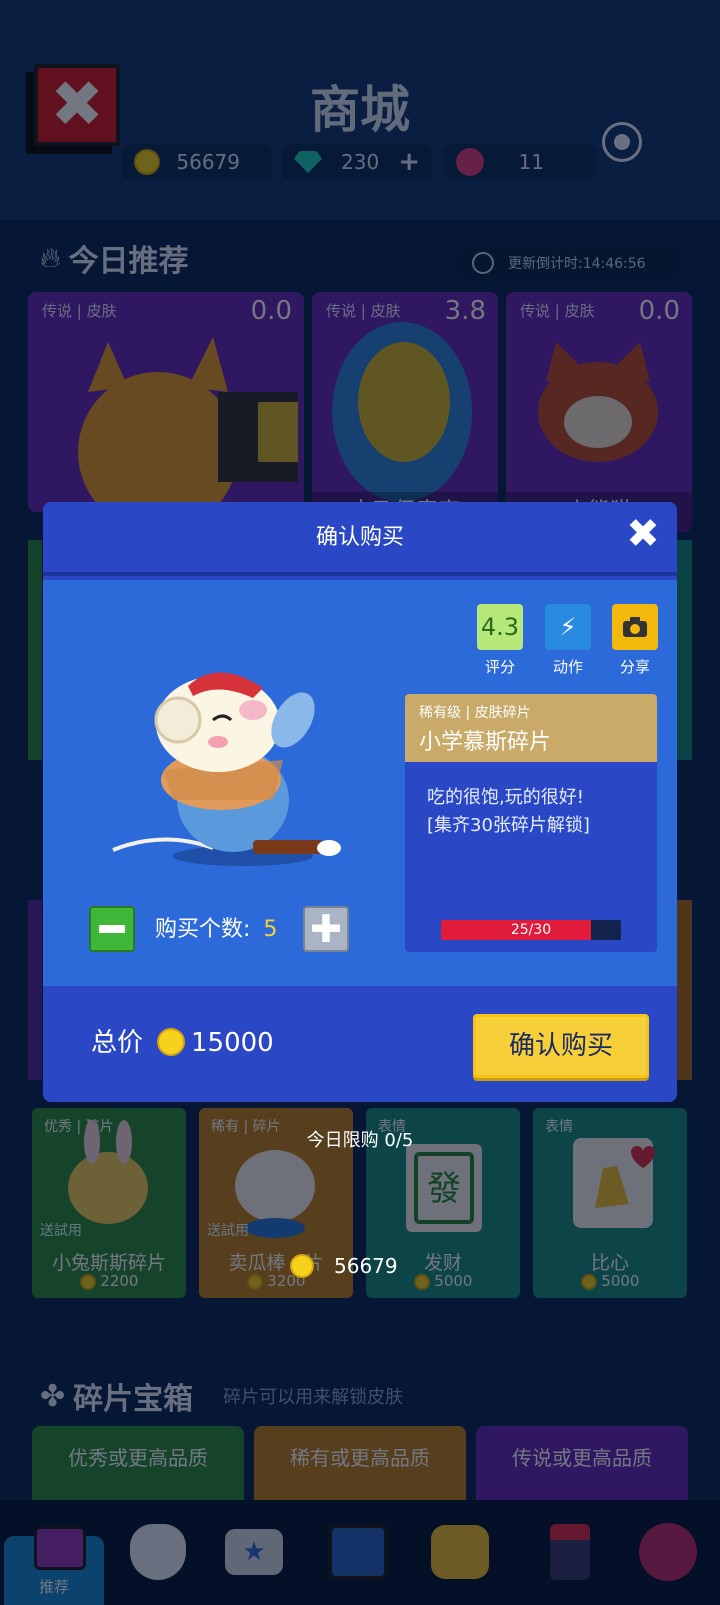 The image size is (720, 1605). I want to click on running-icon: ⚡︎, so click(568, 627).